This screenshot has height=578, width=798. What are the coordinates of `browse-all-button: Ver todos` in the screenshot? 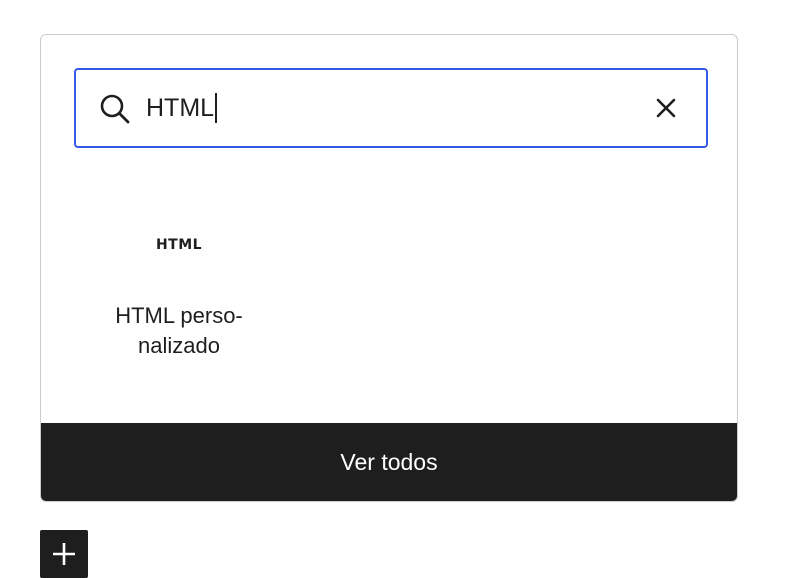 It's located at (389, 462).